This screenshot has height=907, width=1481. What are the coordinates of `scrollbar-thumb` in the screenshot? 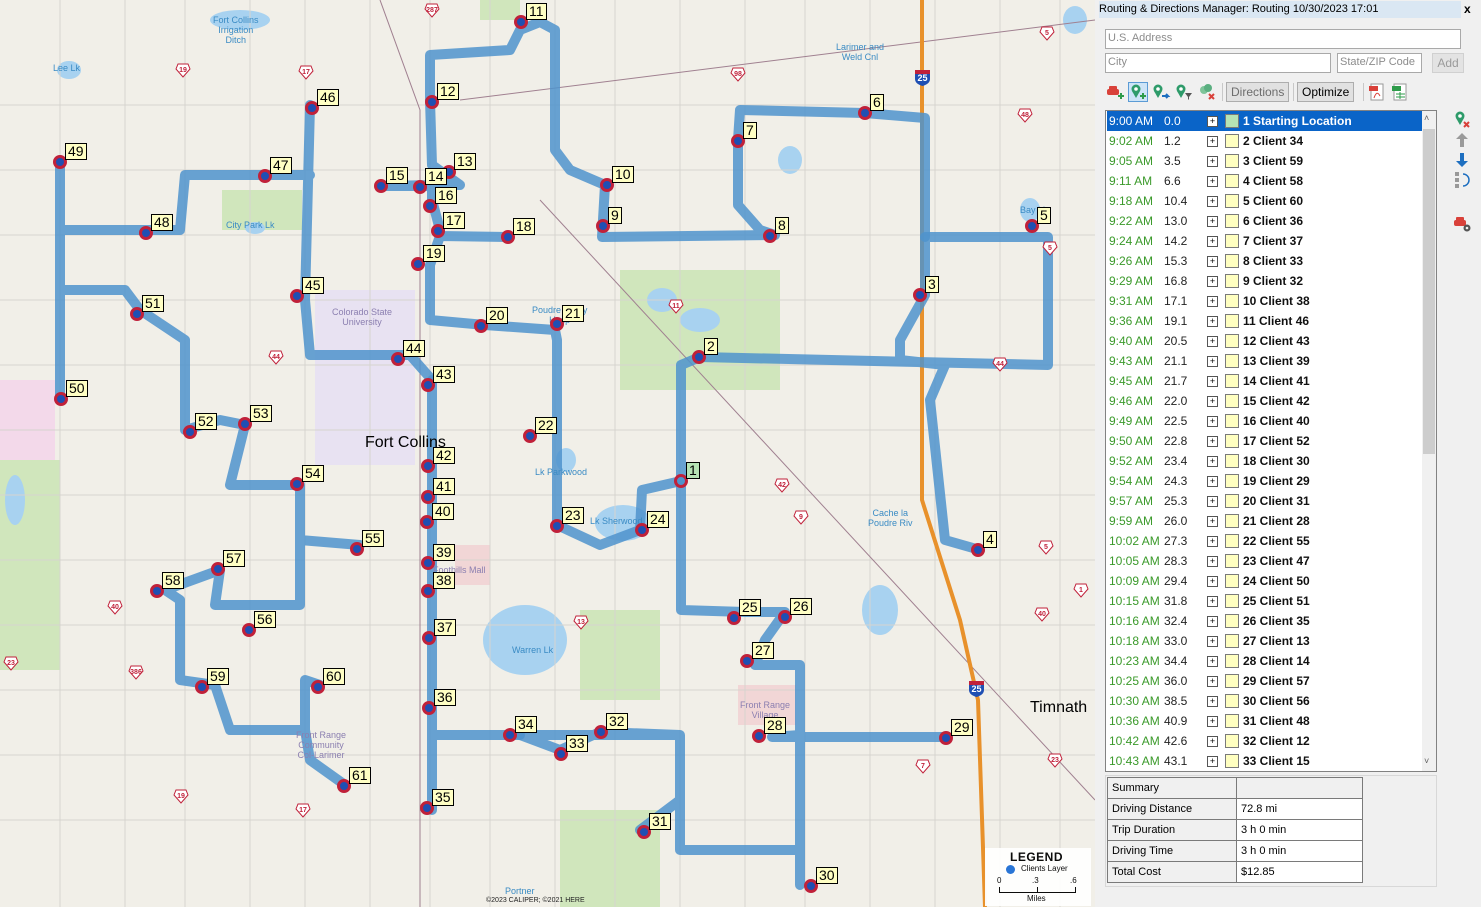 It's located at (1429, 291).